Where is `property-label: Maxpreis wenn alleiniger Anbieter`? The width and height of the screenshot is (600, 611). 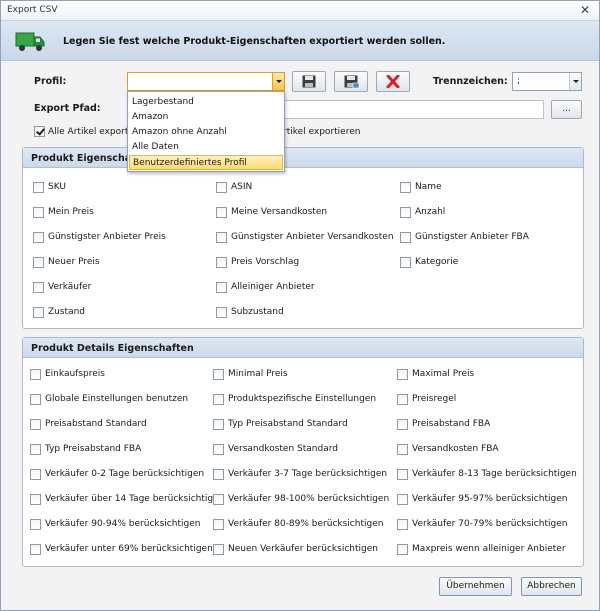 property-label: Maxpreis wenn alleiniger Anbieter is located at coordinates (489, 549).